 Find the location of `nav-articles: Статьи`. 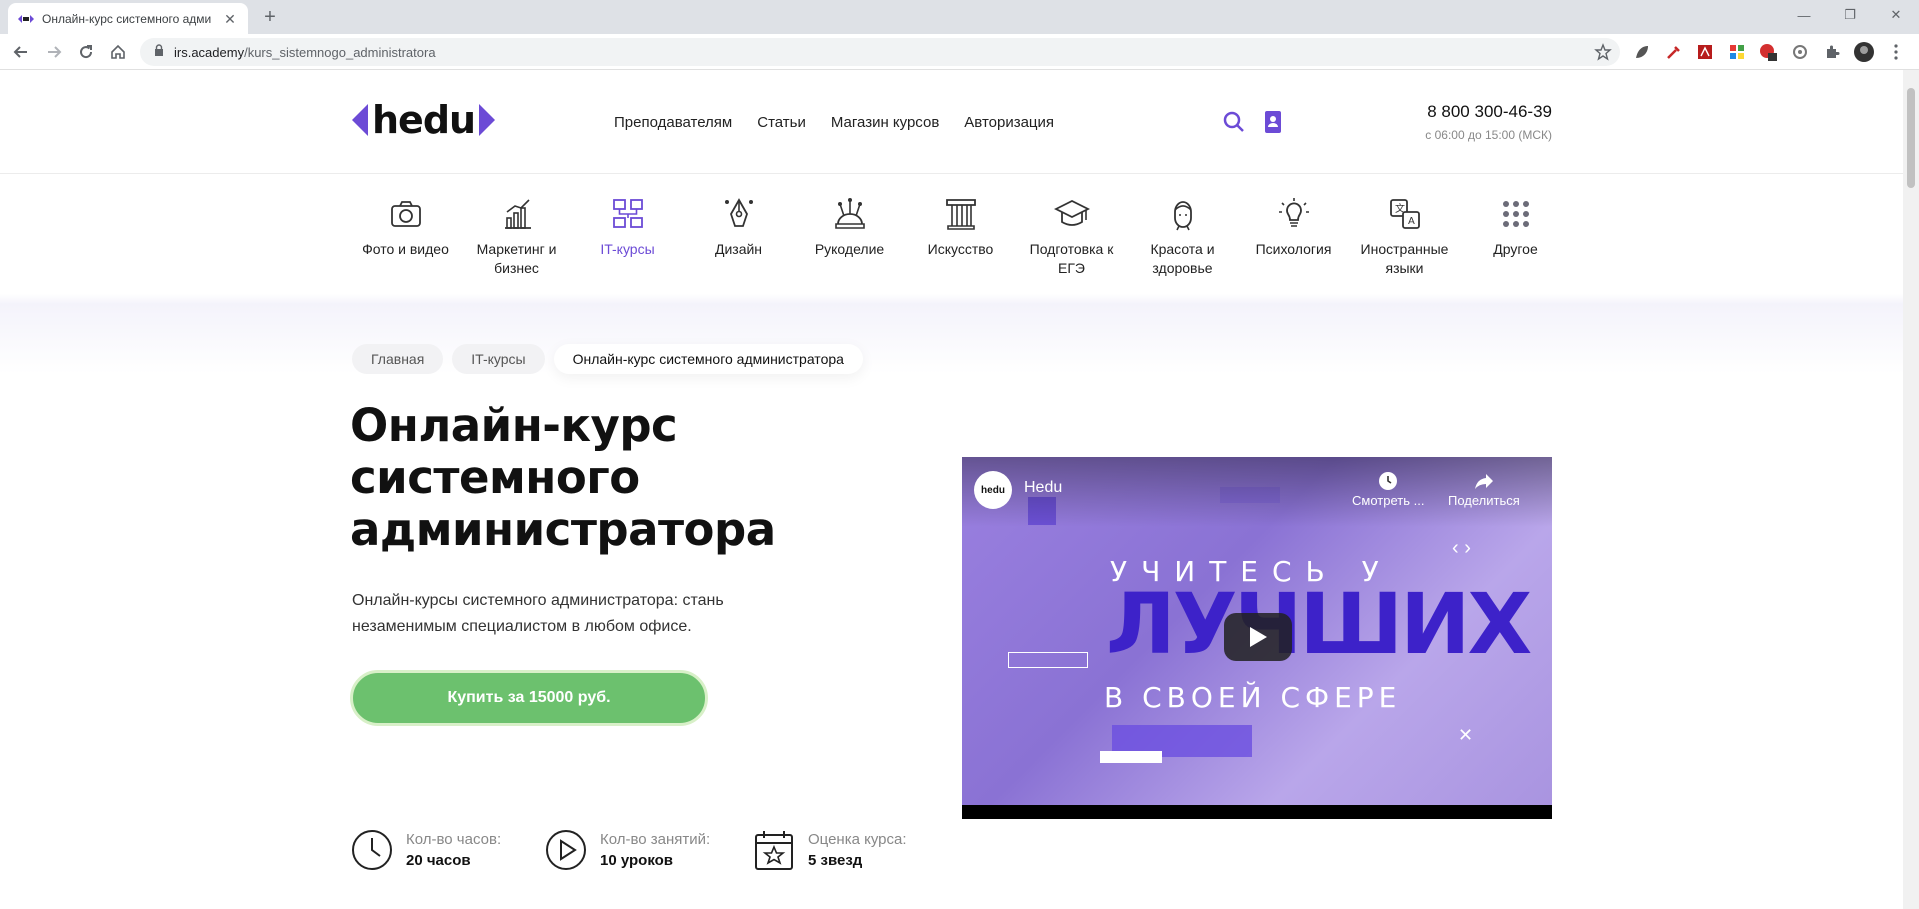

nav-articles: Статьи is located at coordinates (781, 122).